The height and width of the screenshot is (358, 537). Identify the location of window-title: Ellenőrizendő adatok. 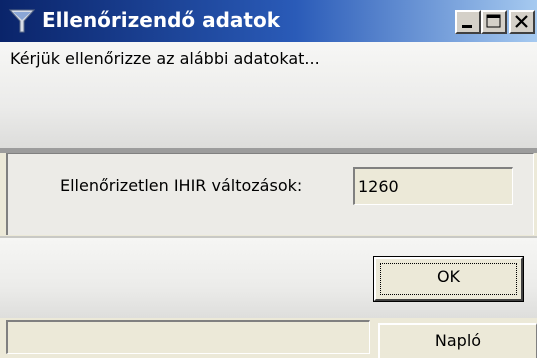
(161, 20).